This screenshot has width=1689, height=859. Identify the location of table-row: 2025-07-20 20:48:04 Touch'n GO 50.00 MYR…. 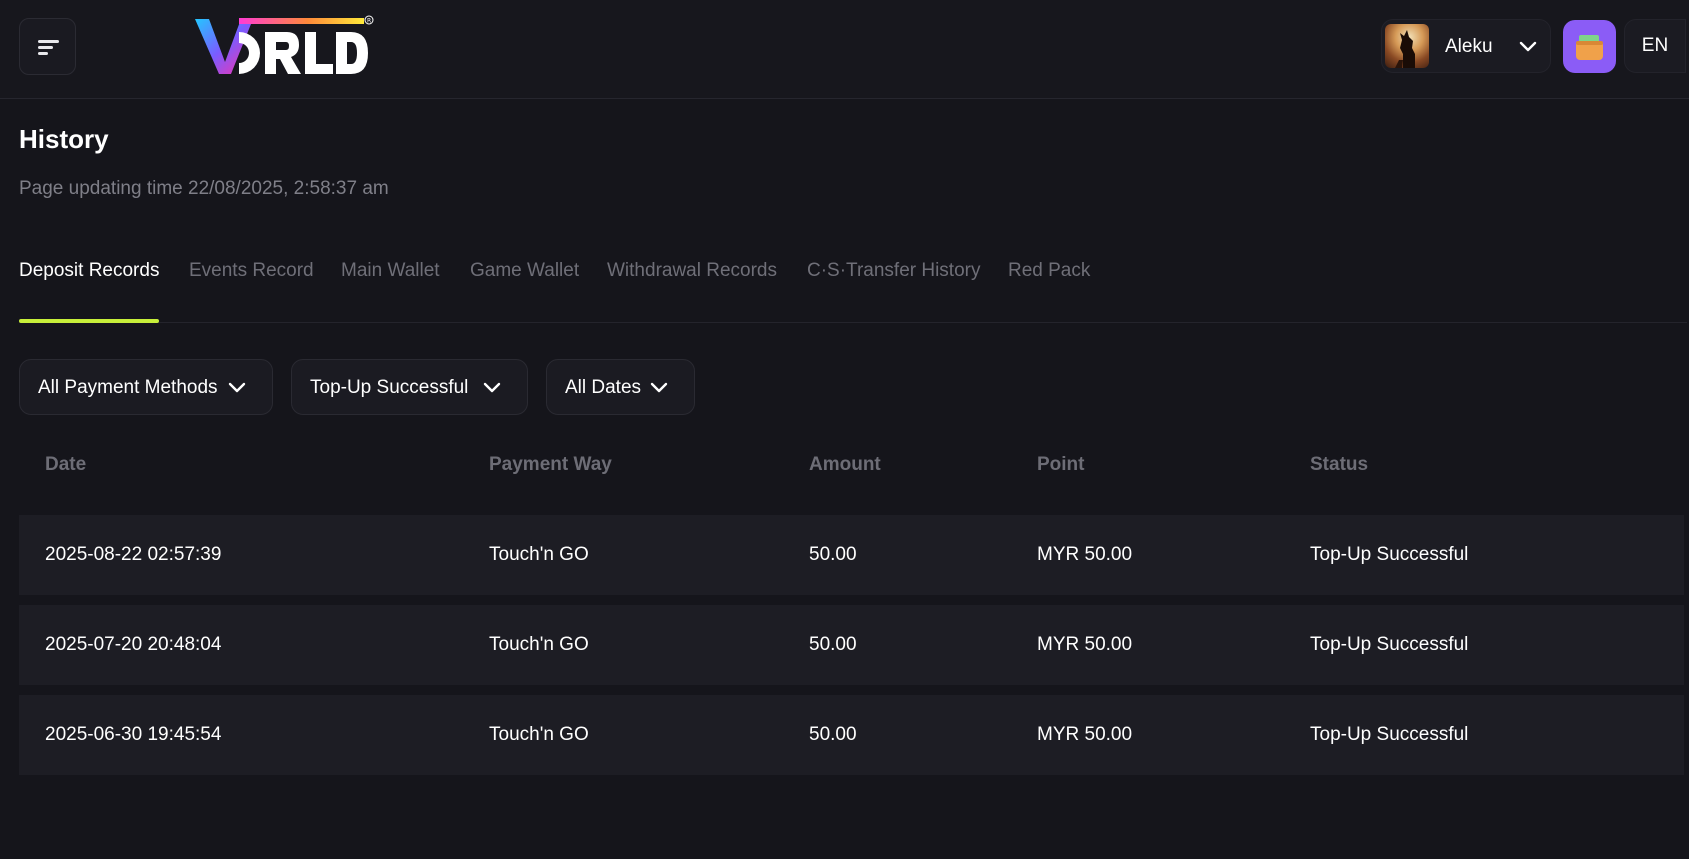
(851, 645).